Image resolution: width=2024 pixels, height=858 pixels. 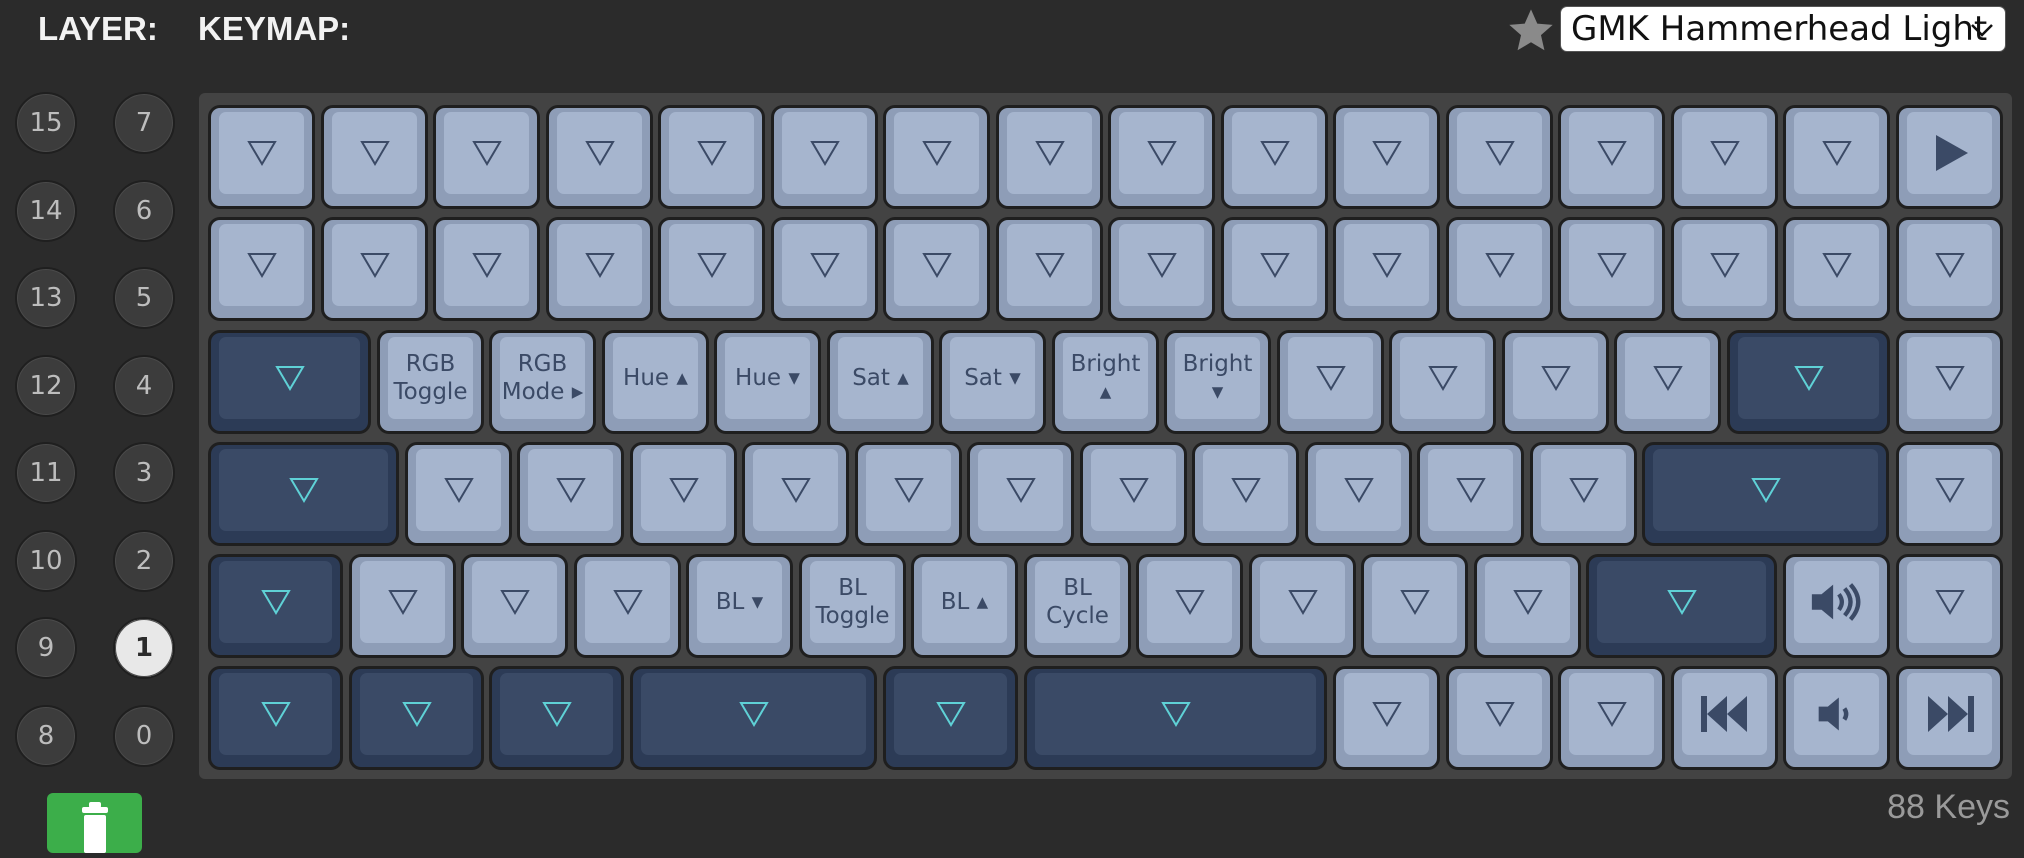 I want to click on key-transparent-r3-c15, so click(x=1949, y=382).